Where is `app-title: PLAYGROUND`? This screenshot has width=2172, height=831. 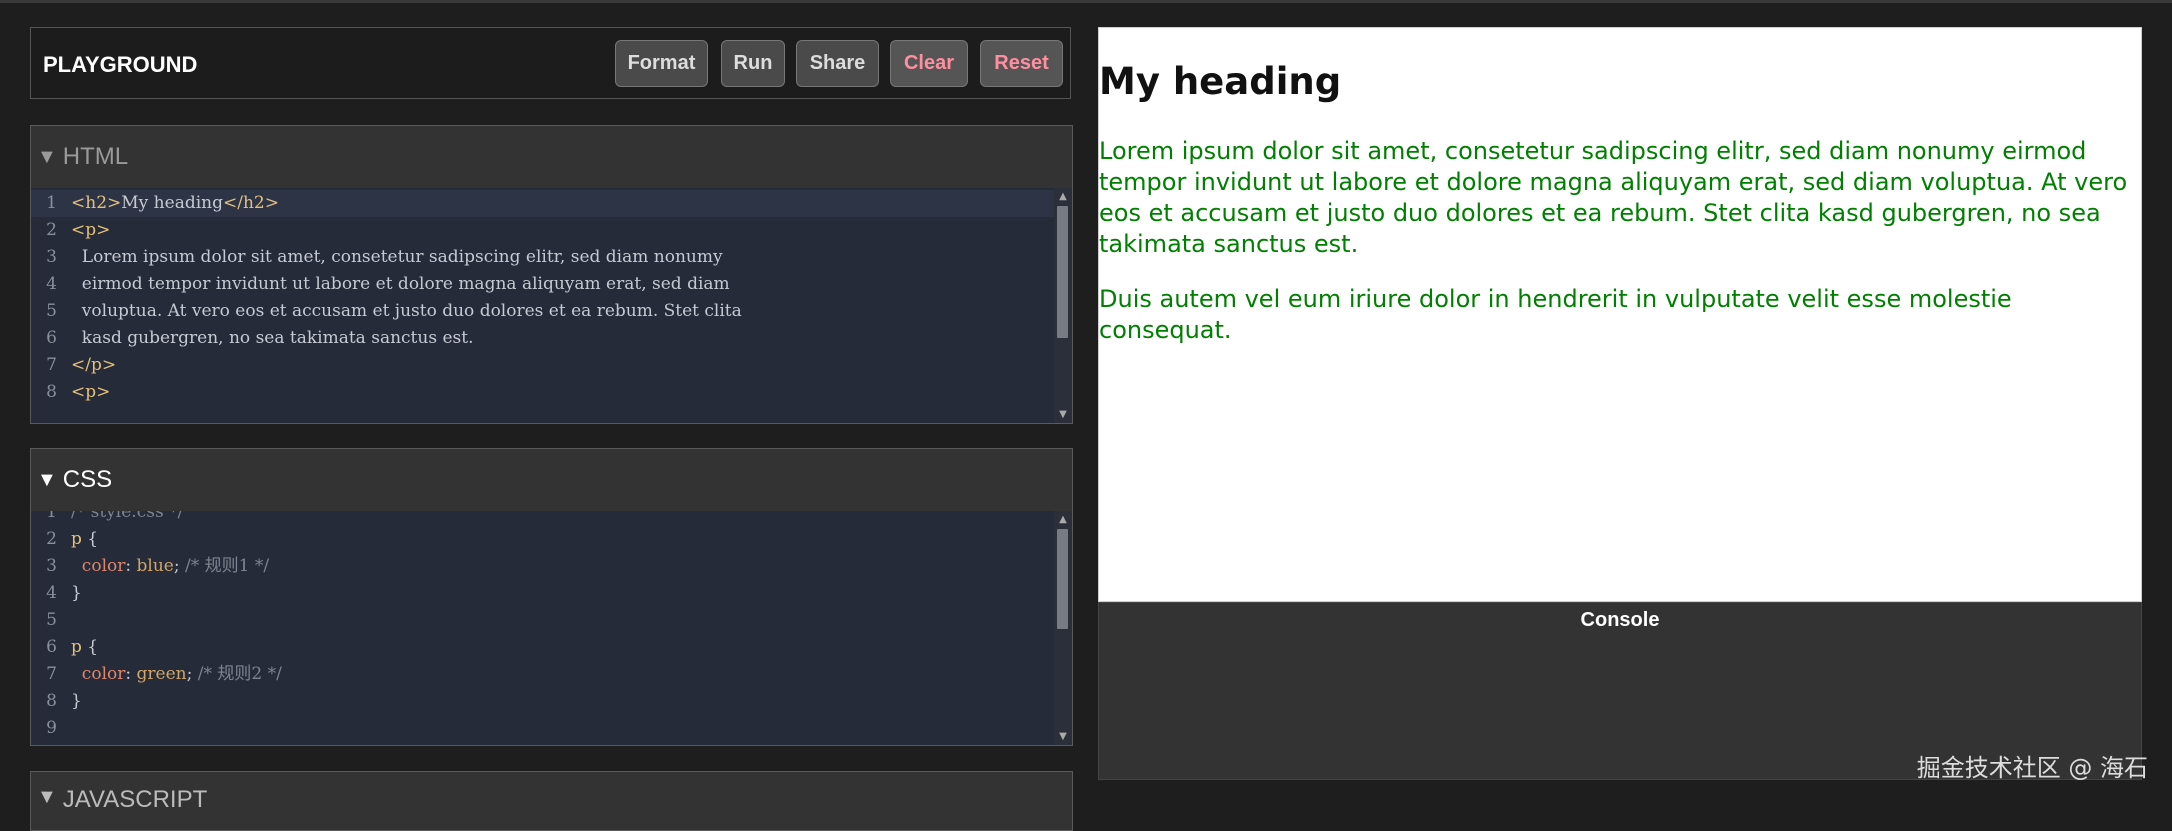
app-title: PLAYGROUND is located at coordinates (120, 64).